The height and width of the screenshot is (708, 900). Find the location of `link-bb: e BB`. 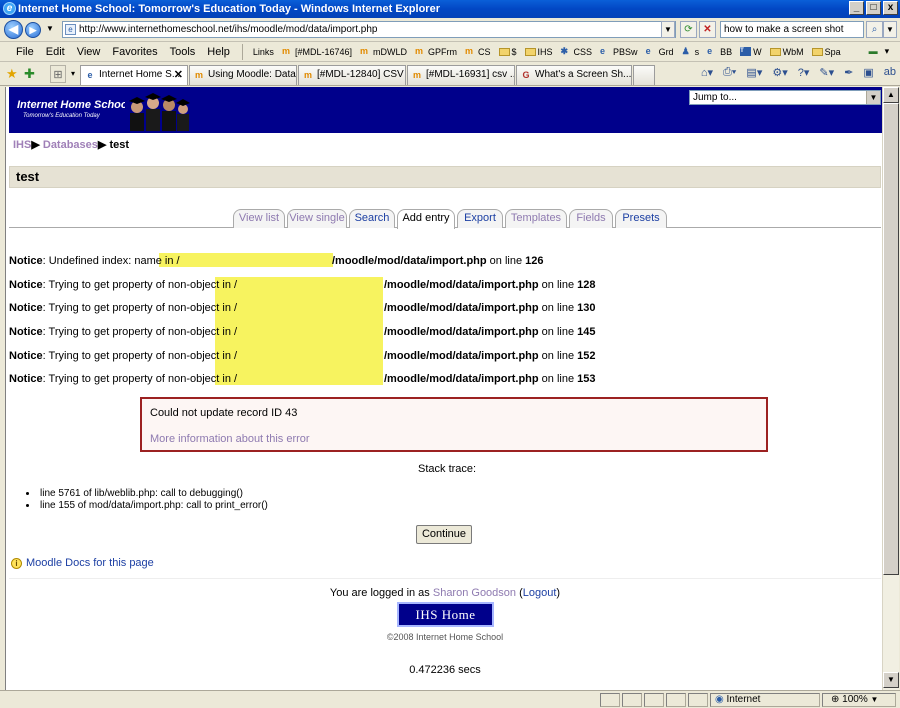

link-bb: e BB is located at coordinates (719, 52).